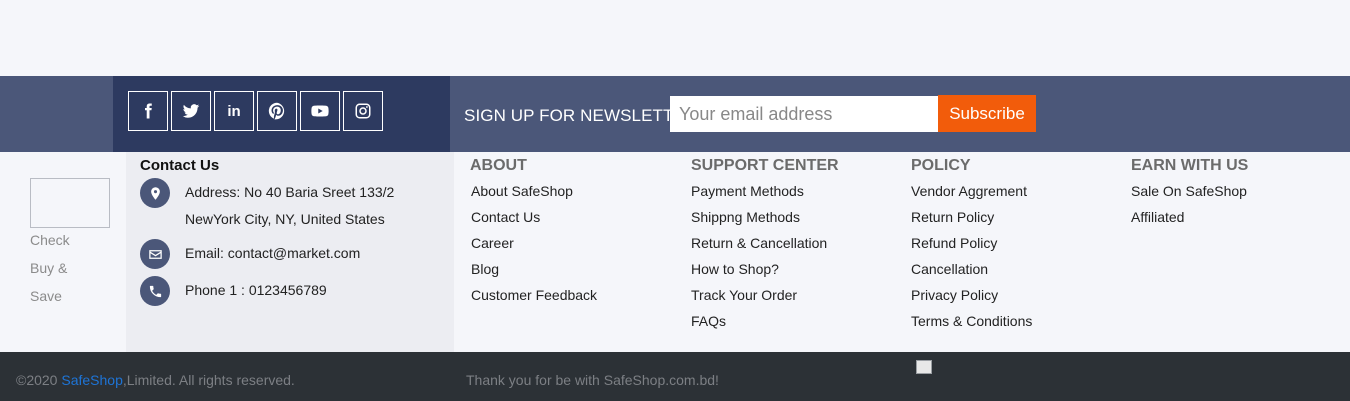  Describe the element at coordinates (155, 193) in the screenshot. I see `location-pin-icon` at that location.